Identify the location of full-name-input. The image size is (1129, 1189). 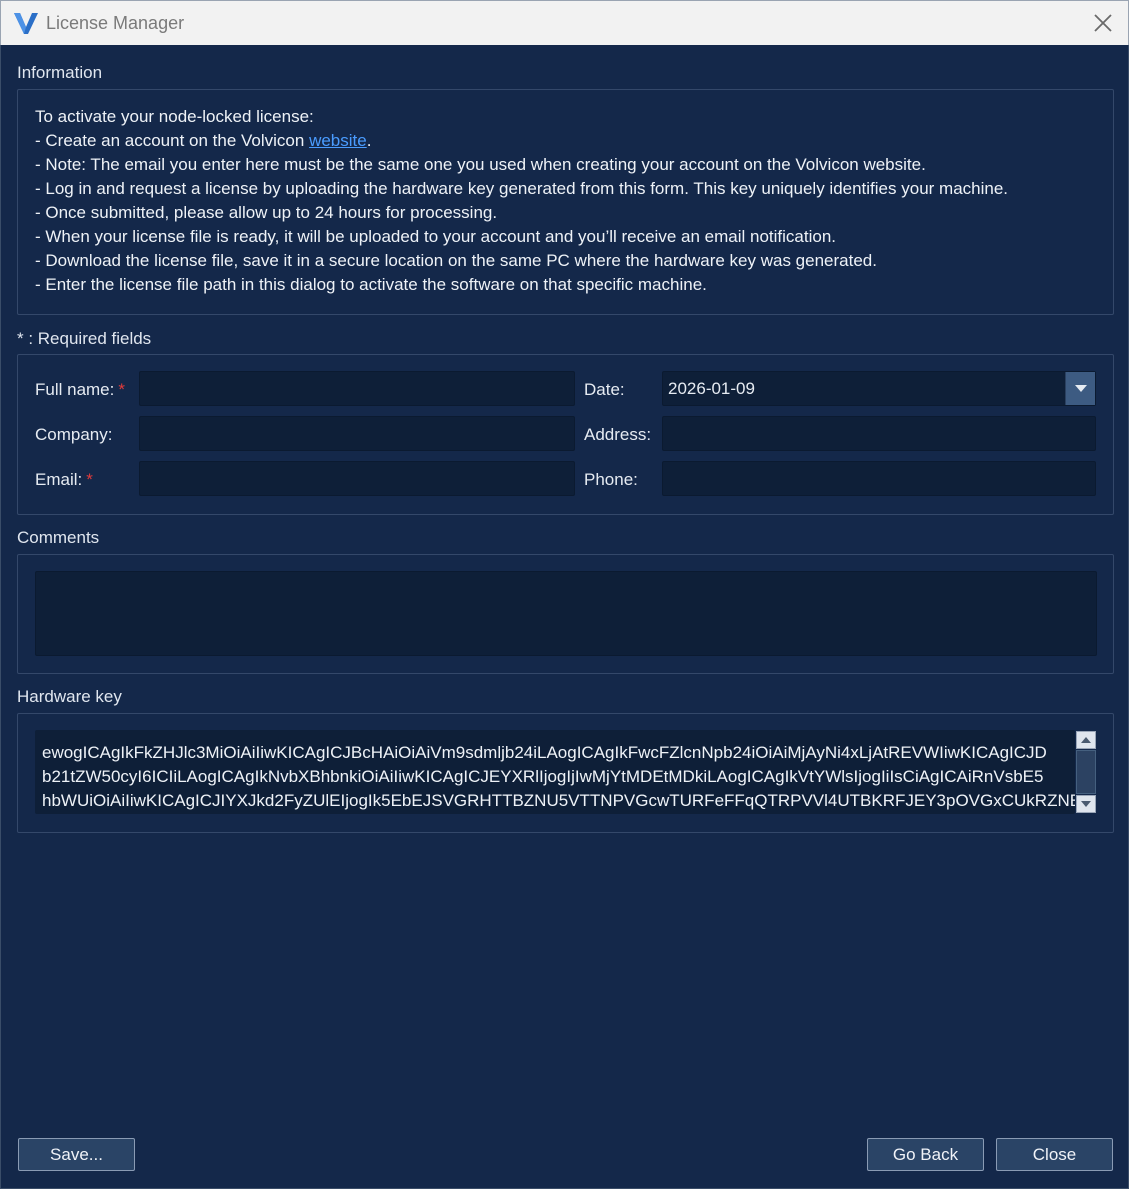
(357, 388).